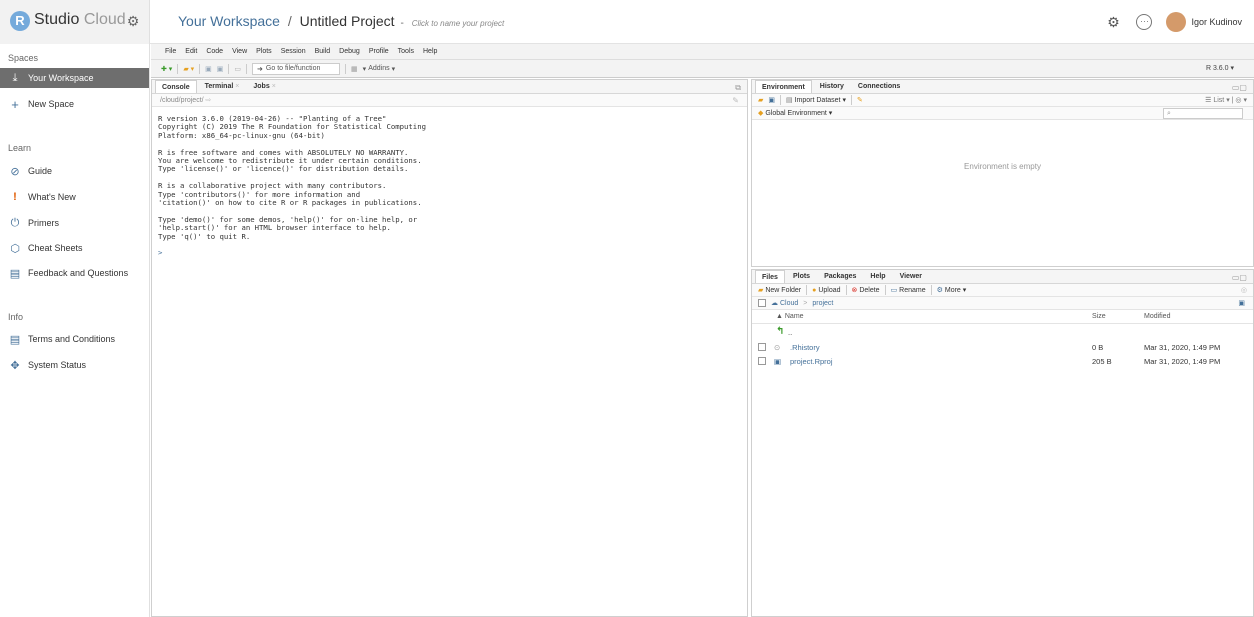 This screenshot has width=1254, height=617. I want to click on project-title: Untitled Project, so click(347, 21).